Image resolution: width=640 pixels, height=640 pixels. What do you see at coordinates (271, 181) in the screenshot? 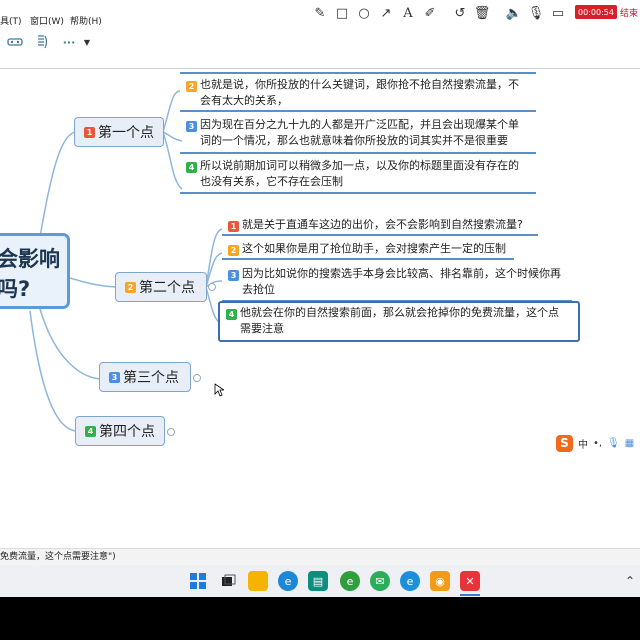
I see `subtopic-text: 也没有关系，它不存在会压制` at bounding box center [271, 181].